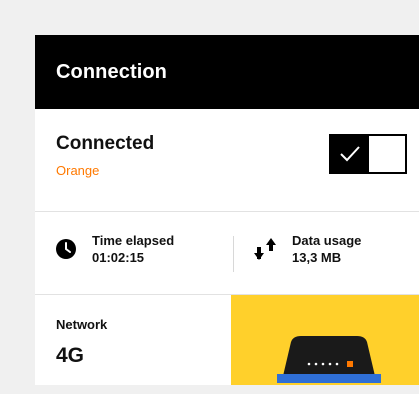 Image resolution: width=419 pixels, height=394 pixels. What do you see at coordinates (133, 249) in the screenshot?
I see `time-elapsed-text: Time elapsed 01:02:15` at bounding box center [133, 249].